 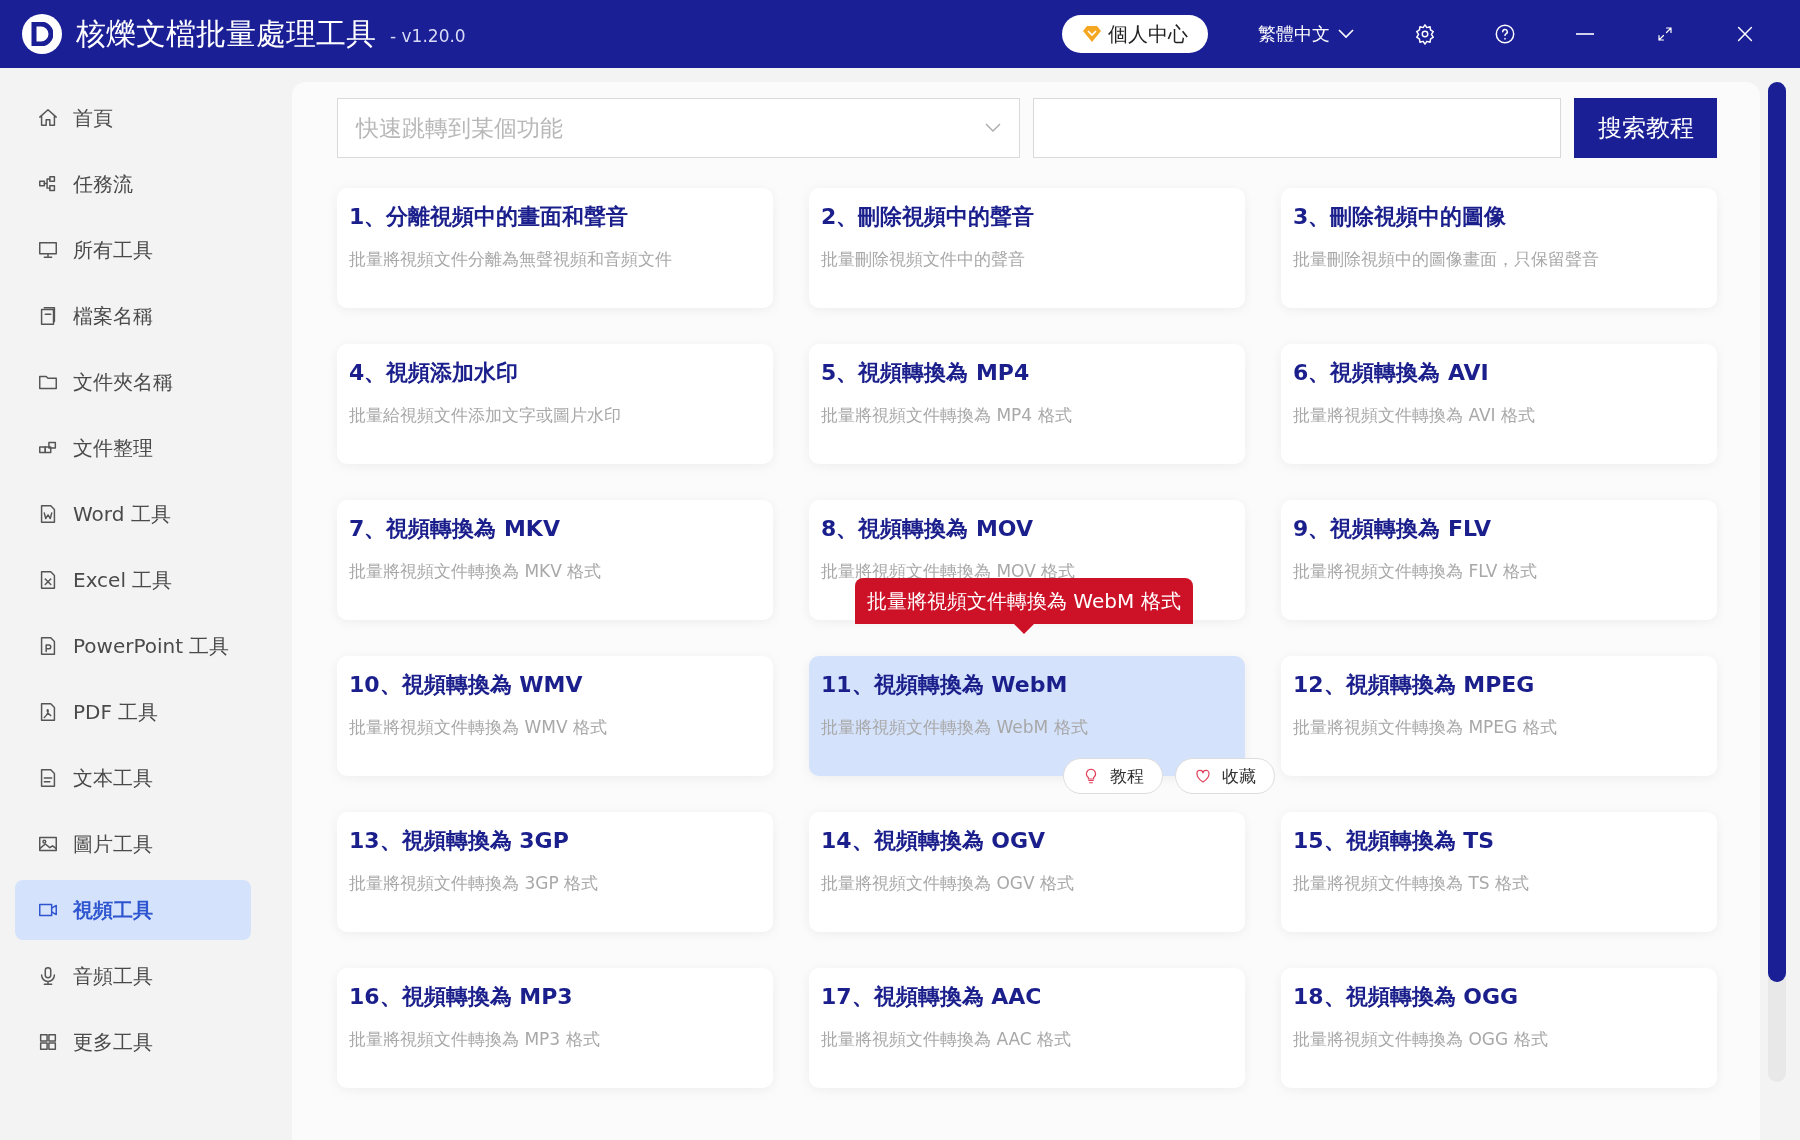 I want to click on help-icon, so click(x=1505, y=34).